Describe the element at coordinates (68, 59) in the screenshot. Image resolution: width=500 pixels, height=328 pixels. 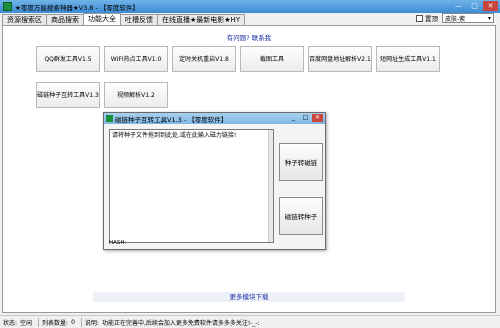
I see `qq-group-send-button: QQ群发工具V1.5` at that location.